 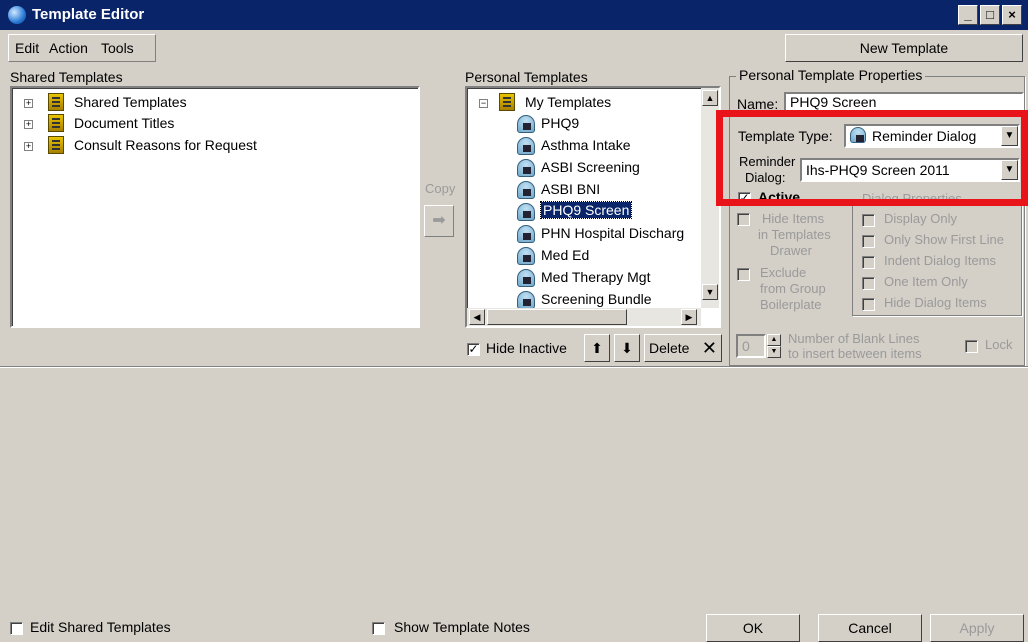 What do you see at coordinates (854, 338) in the screenshot?
I see `blank-lines-label-1: Number of Blank Lines` at bounding box center [854, 338].